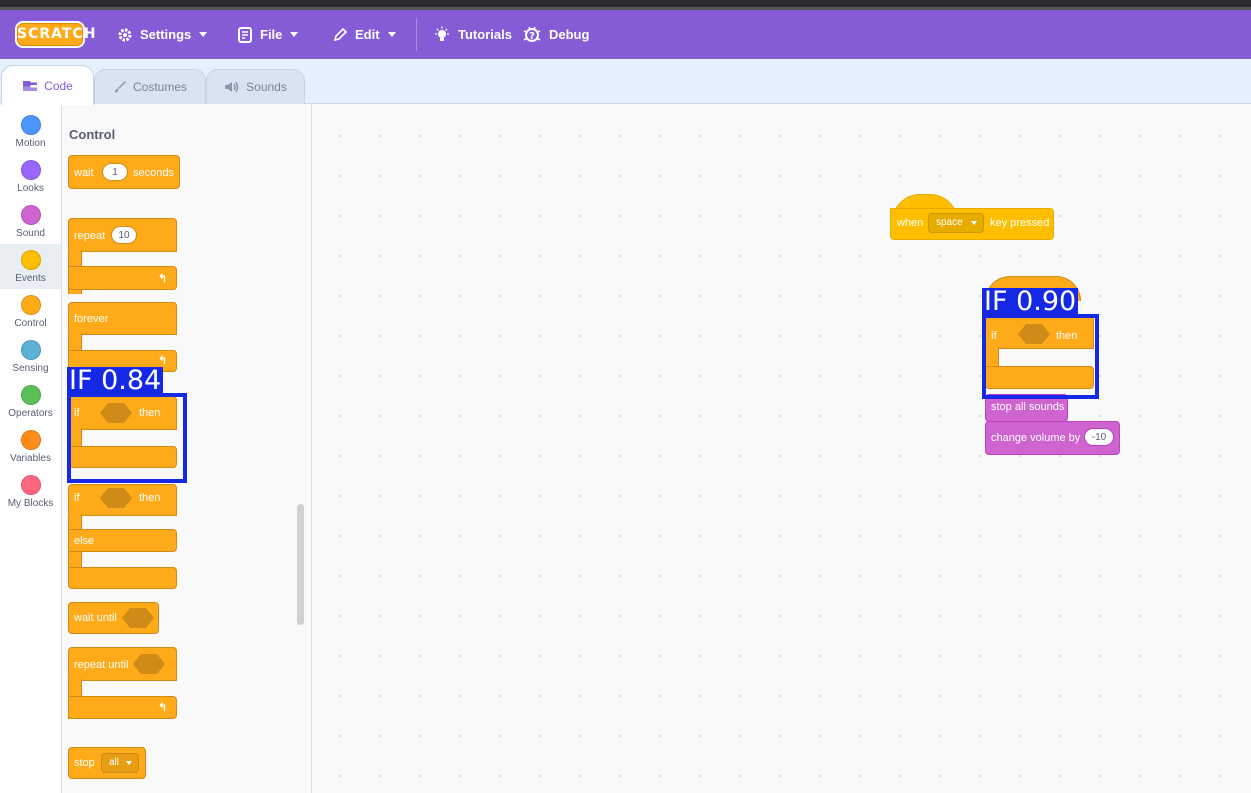  What do you see at coordinates (1028, 407) in the screenshot?
I see `stop-all-sounds-label: stop all sounds` at bounding box center [1028, 407].